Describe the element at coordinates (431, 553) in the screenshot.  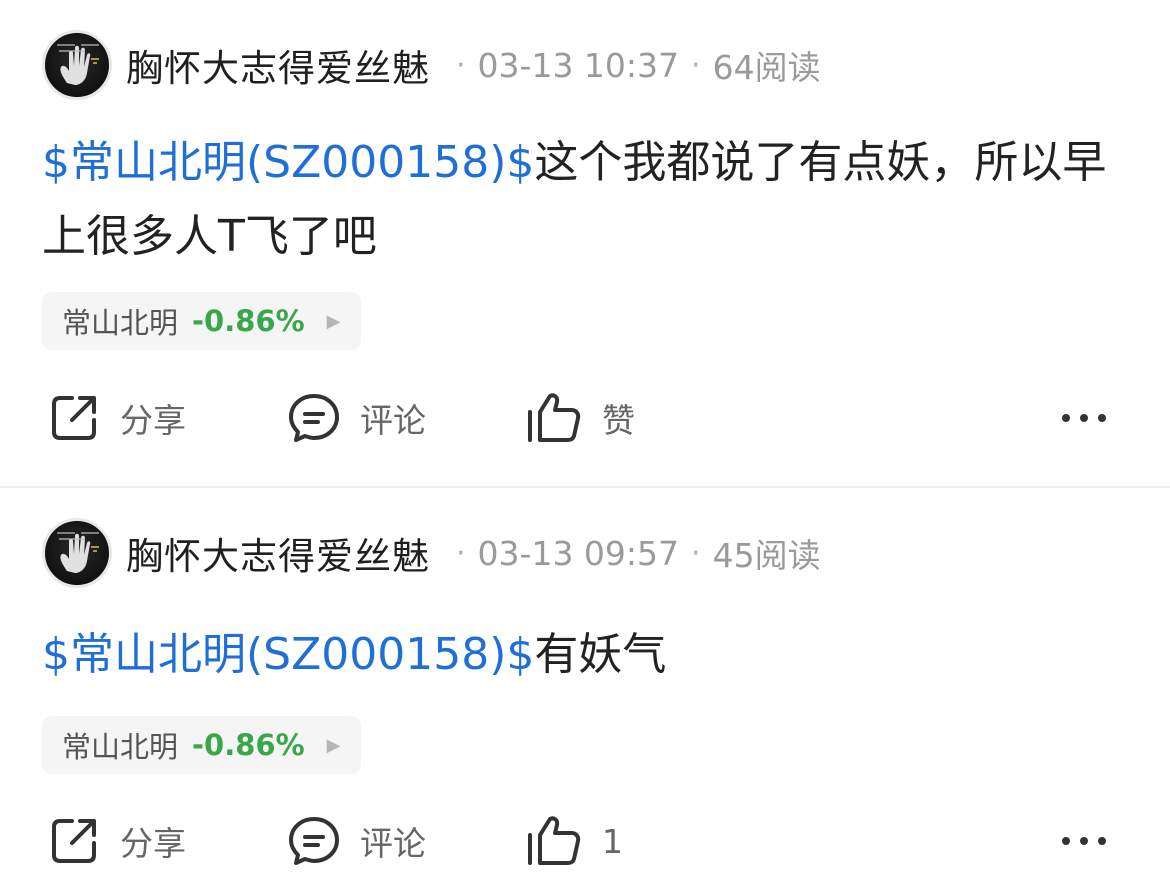
I see `post-header: 胸怀大志得爱丝魅 · 03-13 09:57 · 45阅读` at that location.